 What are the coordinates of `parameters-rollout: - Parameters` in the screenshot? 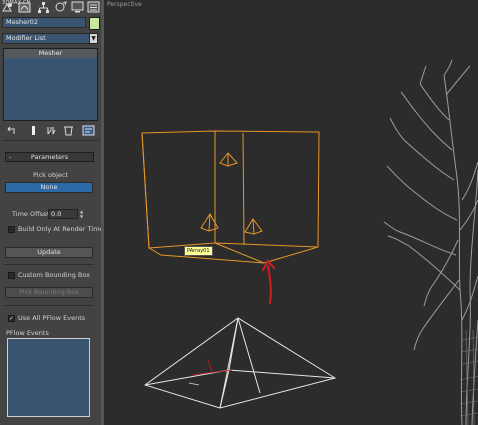 It's located at (49, 157).